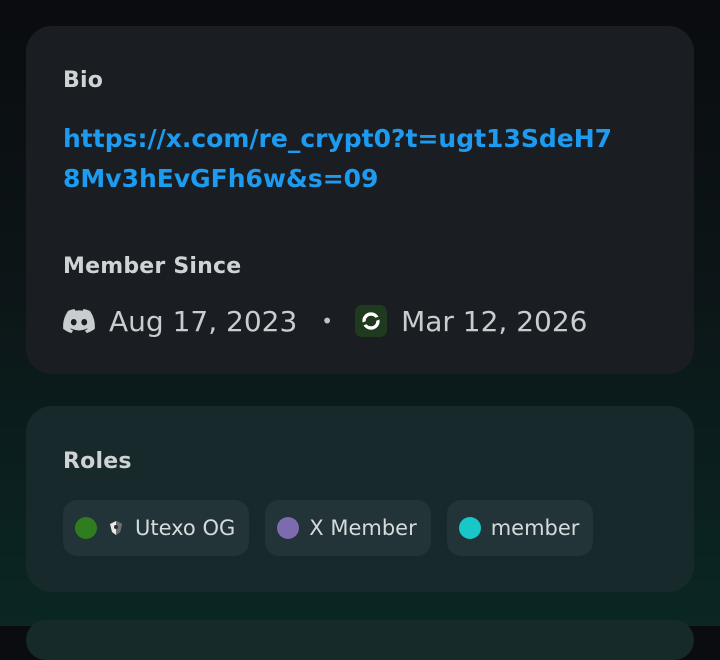 This screenshot has width=720, height=660. Describe the element at coordinates (152, 266) in the screenshot. I see `member-since-heading: Member Since` at that location.